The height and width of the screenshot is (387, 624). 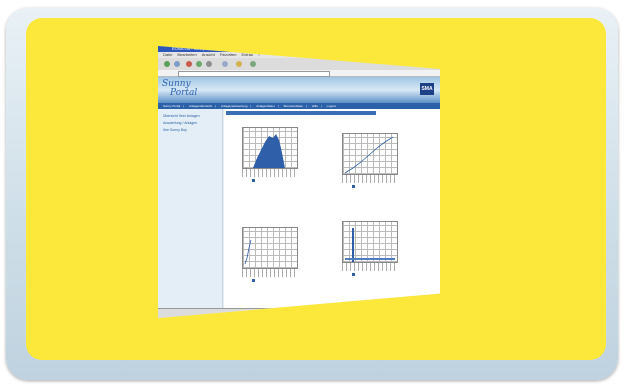 What do you see at coordinates (265, 106) in the screenshot?
I see `nav-link-data: Anlagendaten` at bounding box center [265, 106].